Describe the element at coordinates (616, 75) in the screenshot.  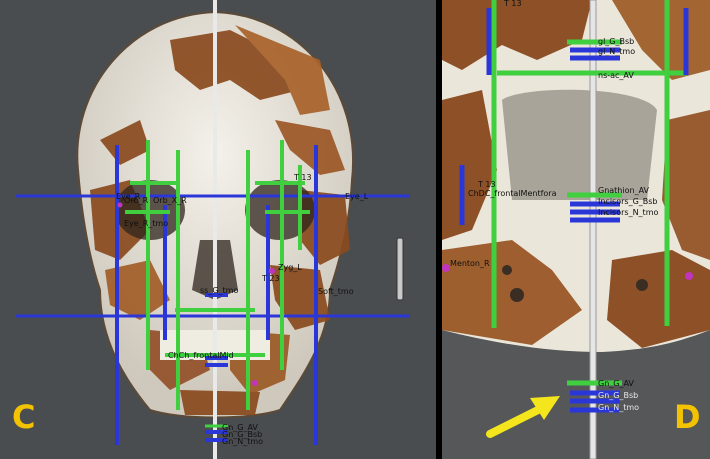
I see `label-d-top-ns: ns-ac_AV` at that location.